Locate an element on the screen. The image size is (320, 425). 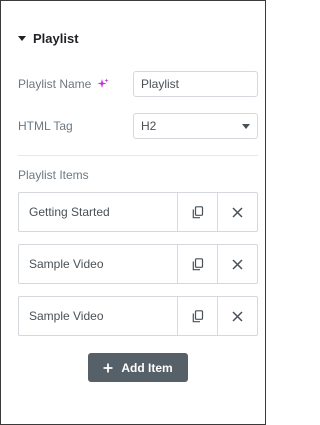
playlist-section-header: Playlist is located at coordinates (48, 38).